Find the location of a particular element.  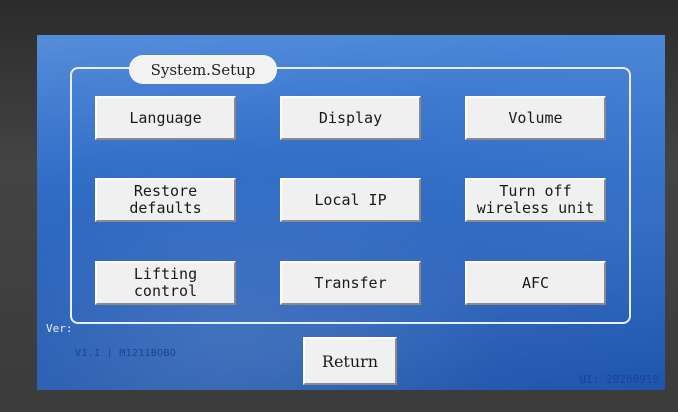

display-button: Display is located at coordinates (350, 118).